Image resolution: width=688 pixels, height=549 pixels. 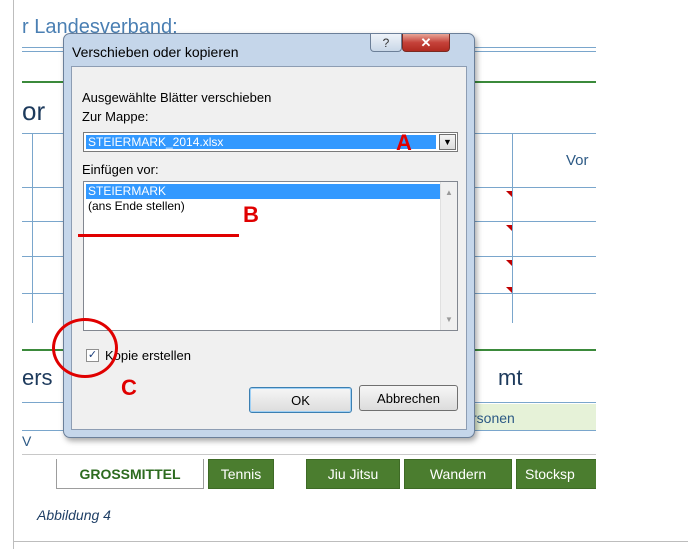 I want to click on help-icon: ?, so click(x=386, y=42).